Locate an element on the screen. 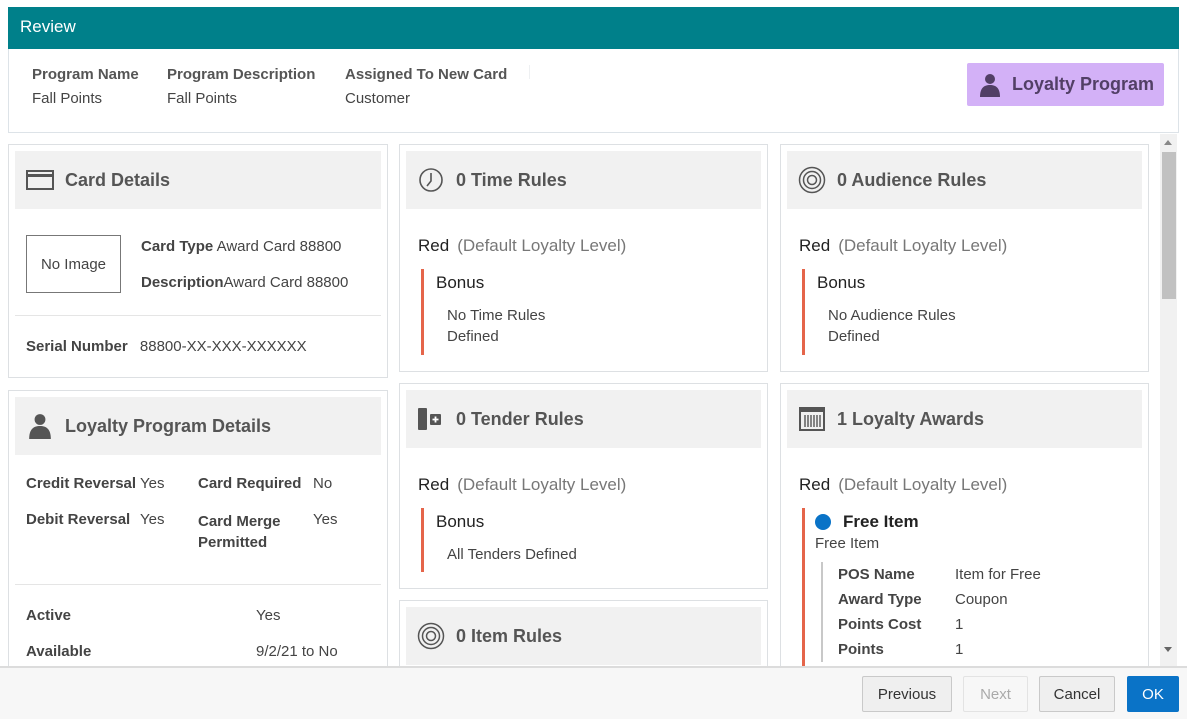  card-required-value: No is located at coordinates (322, 483).